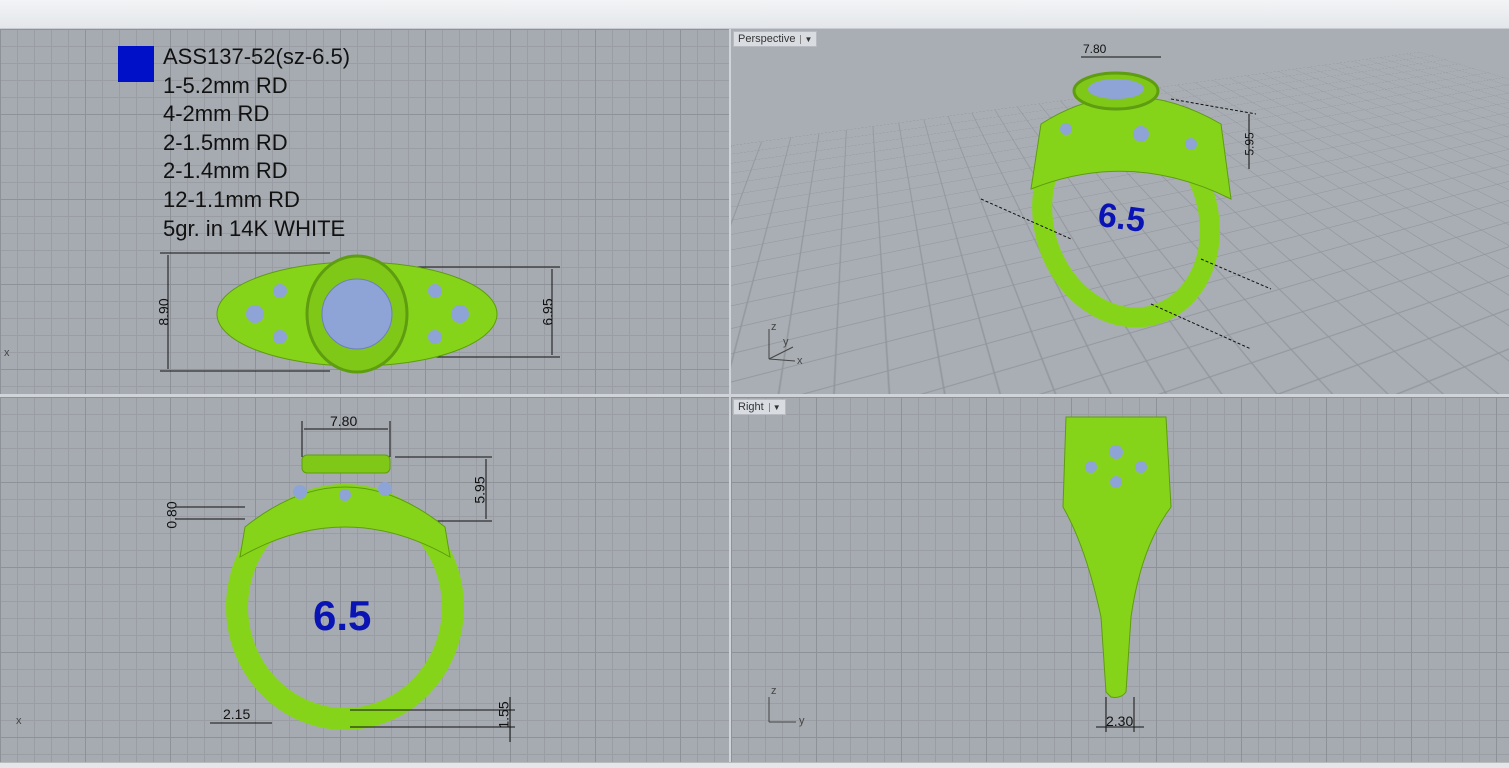  I want to click on dim-shank-thickness: 2.15, so click(237, 714).